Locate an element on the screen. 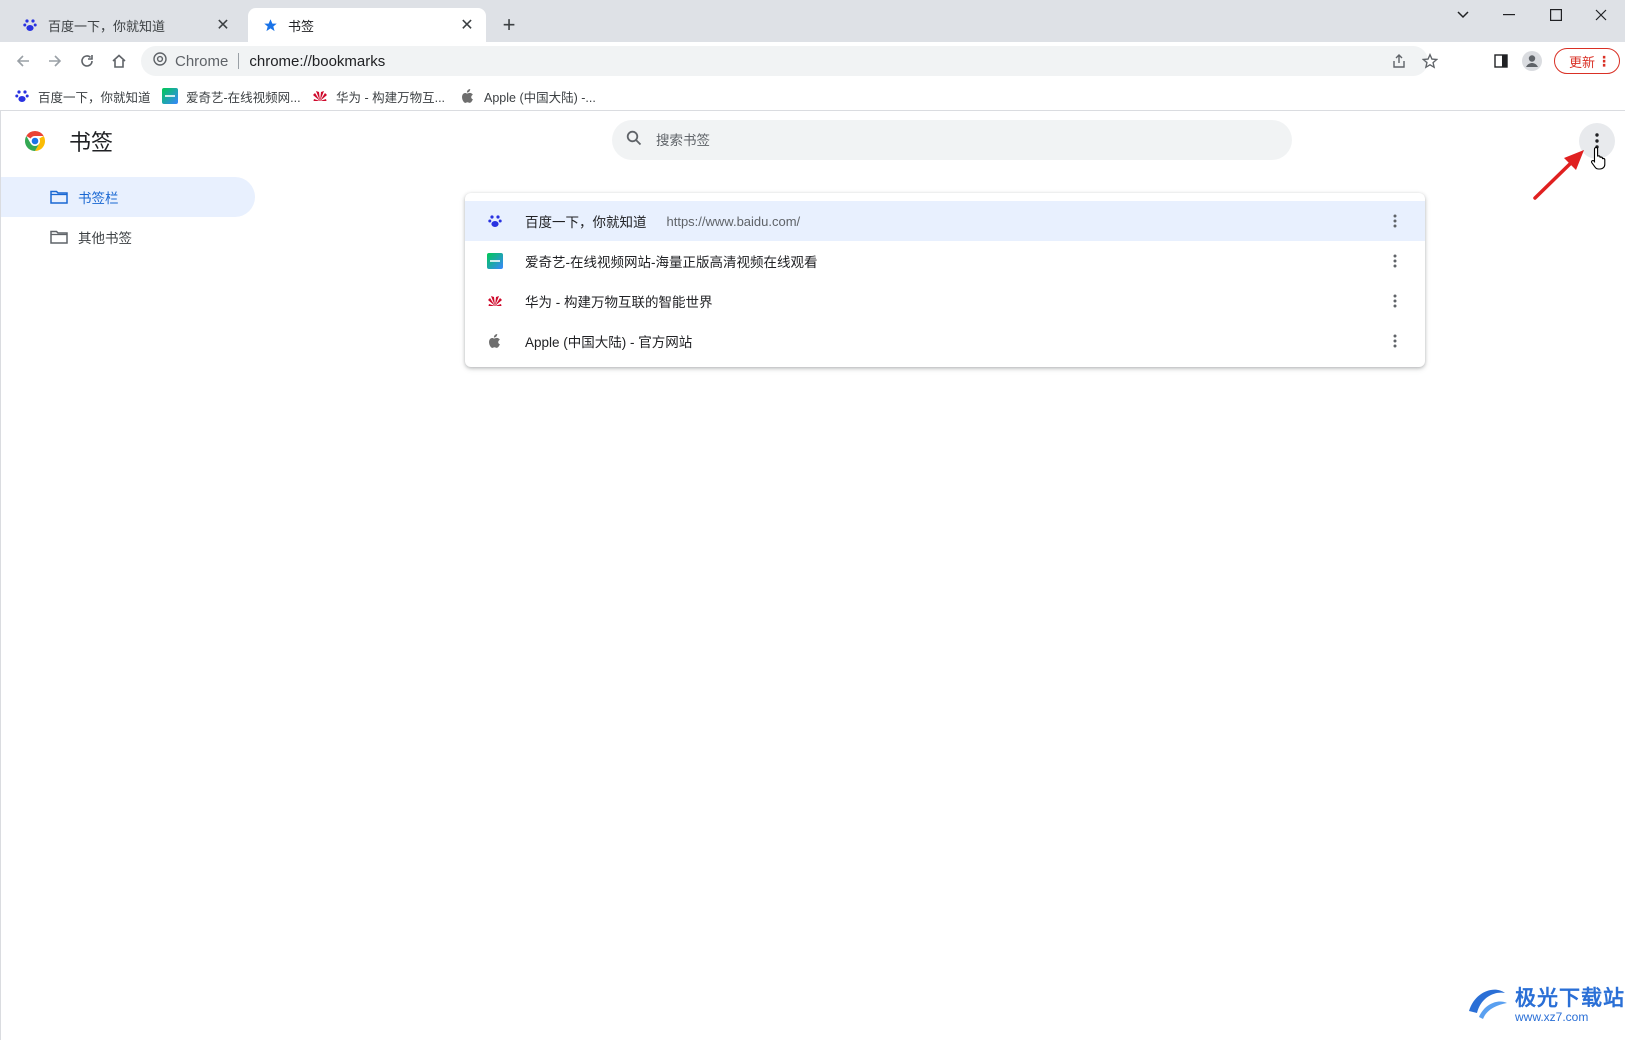 This screenshot has height=1040, width=1625. tab-baidu: 百度一下，你就知道 ✕ is located at coordinates (125, 25).